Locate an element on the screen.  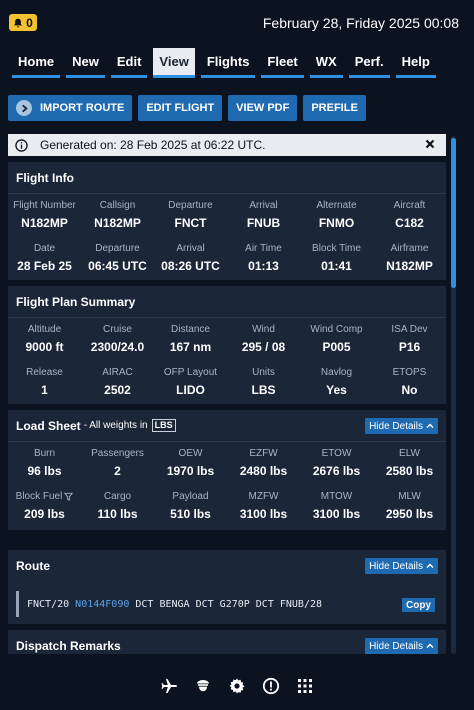
field-label: AIRAC is located at coordinates (117, 372).